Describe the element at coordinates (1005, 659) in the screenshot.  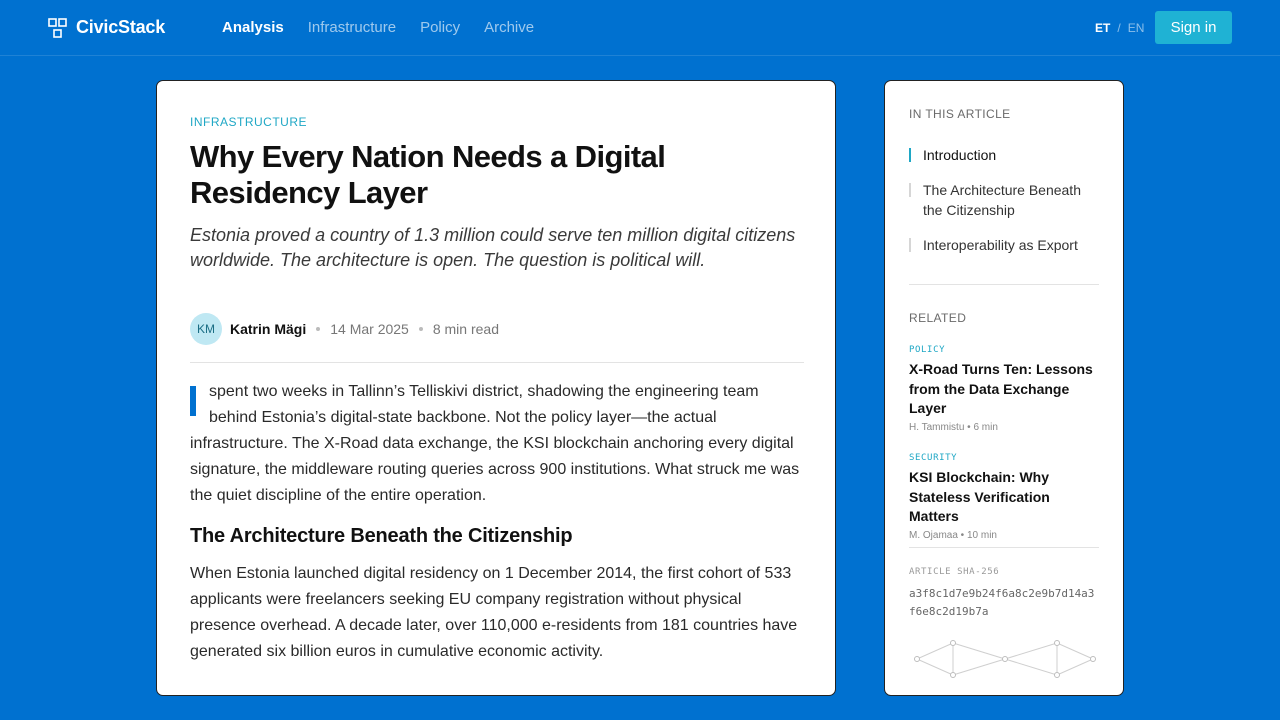
I see `network-graph-icon` at that location.